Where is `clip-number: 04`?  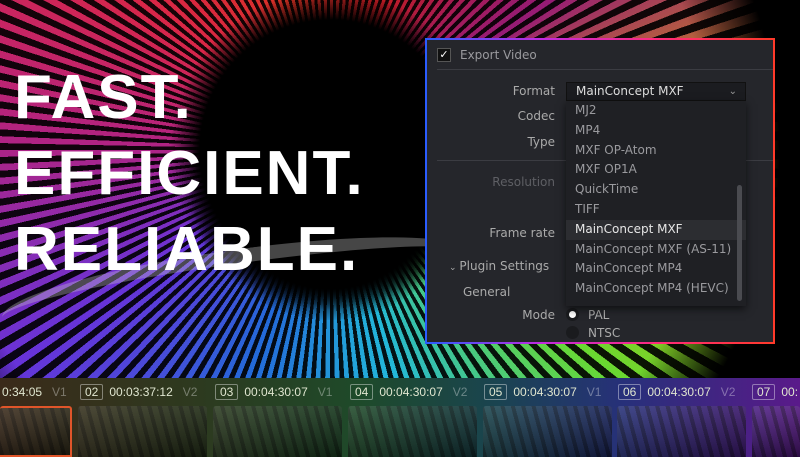
clip-number: 04 is located at coordinates (362, 392).